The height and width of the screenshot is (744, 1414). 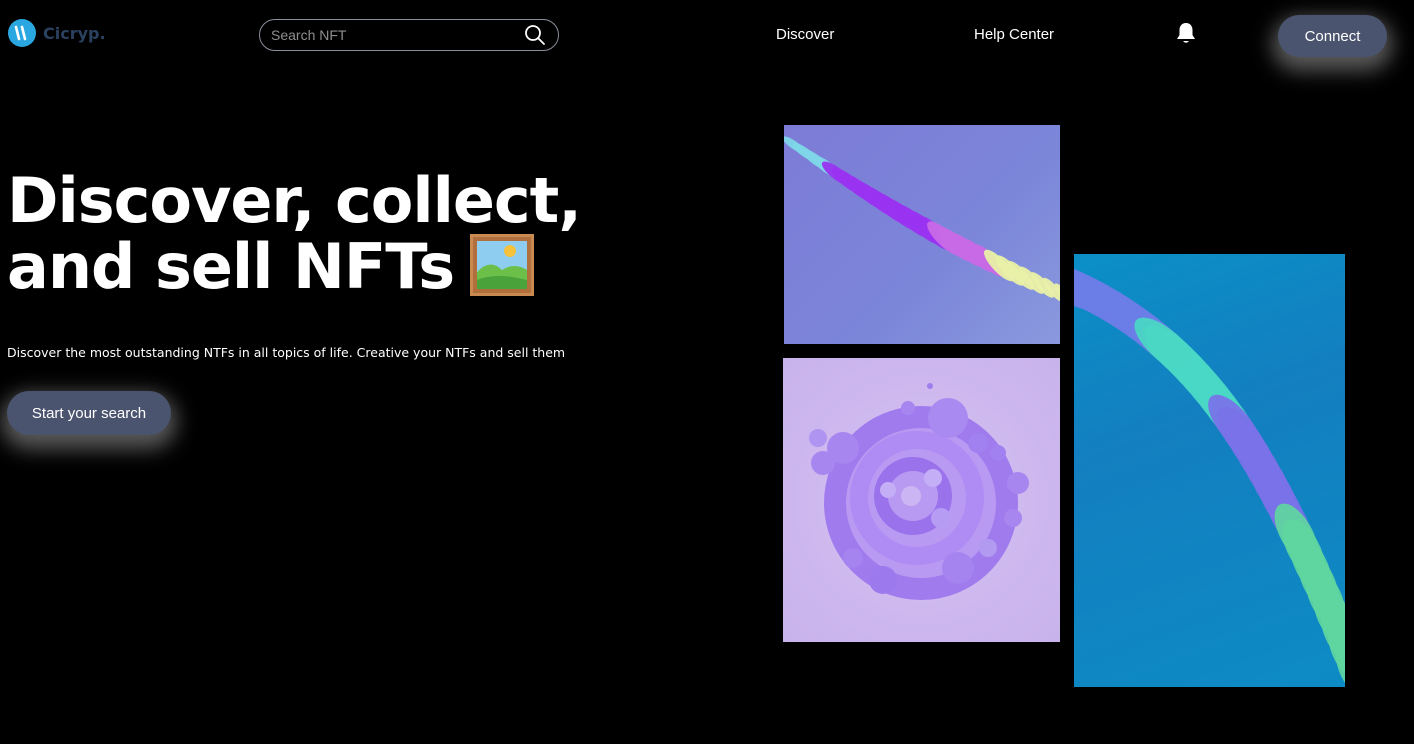 I want to click on framed-picture-icon, so click(x=502, y=264).